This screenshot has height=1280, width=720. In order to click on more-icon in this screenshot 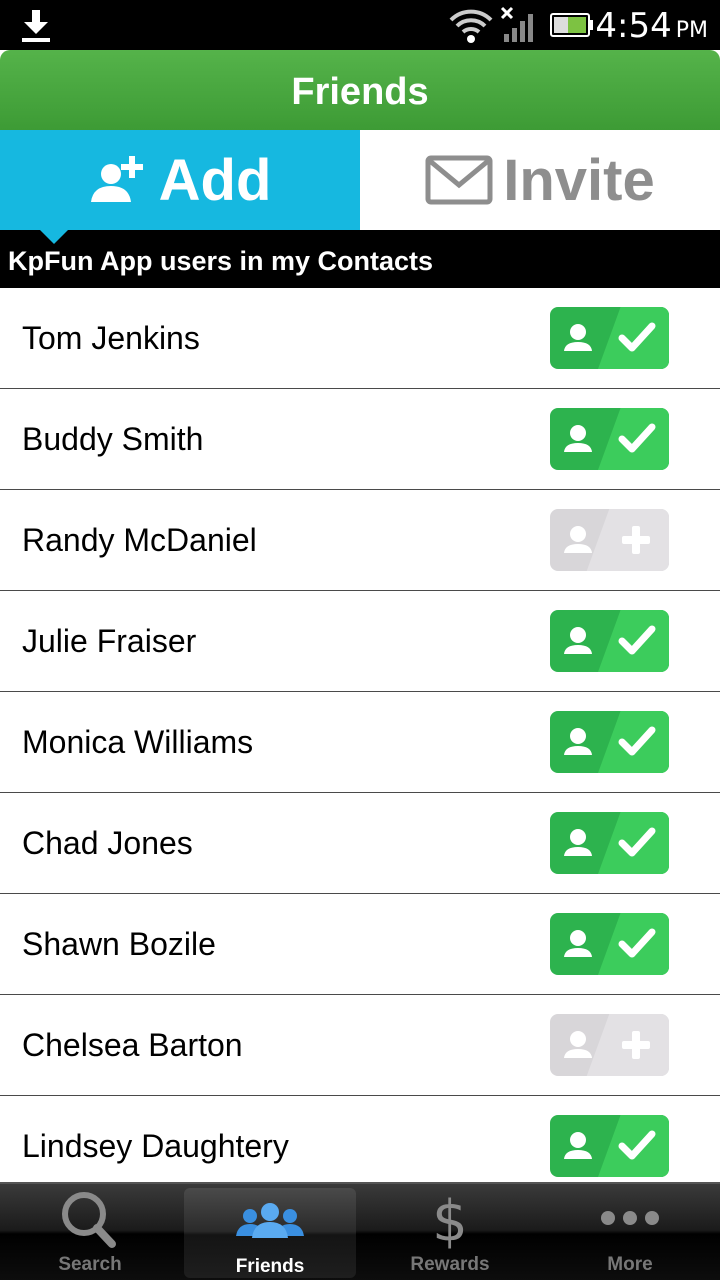, I will do `click(630, 1218)`.